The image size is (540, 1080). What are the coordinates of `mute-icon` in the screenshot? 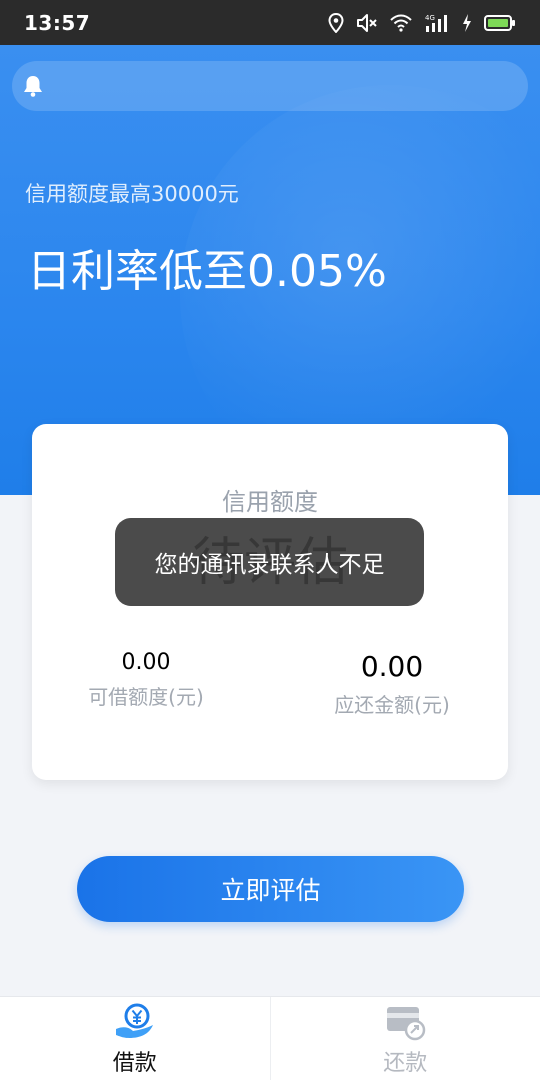 It's located at (367, 22).